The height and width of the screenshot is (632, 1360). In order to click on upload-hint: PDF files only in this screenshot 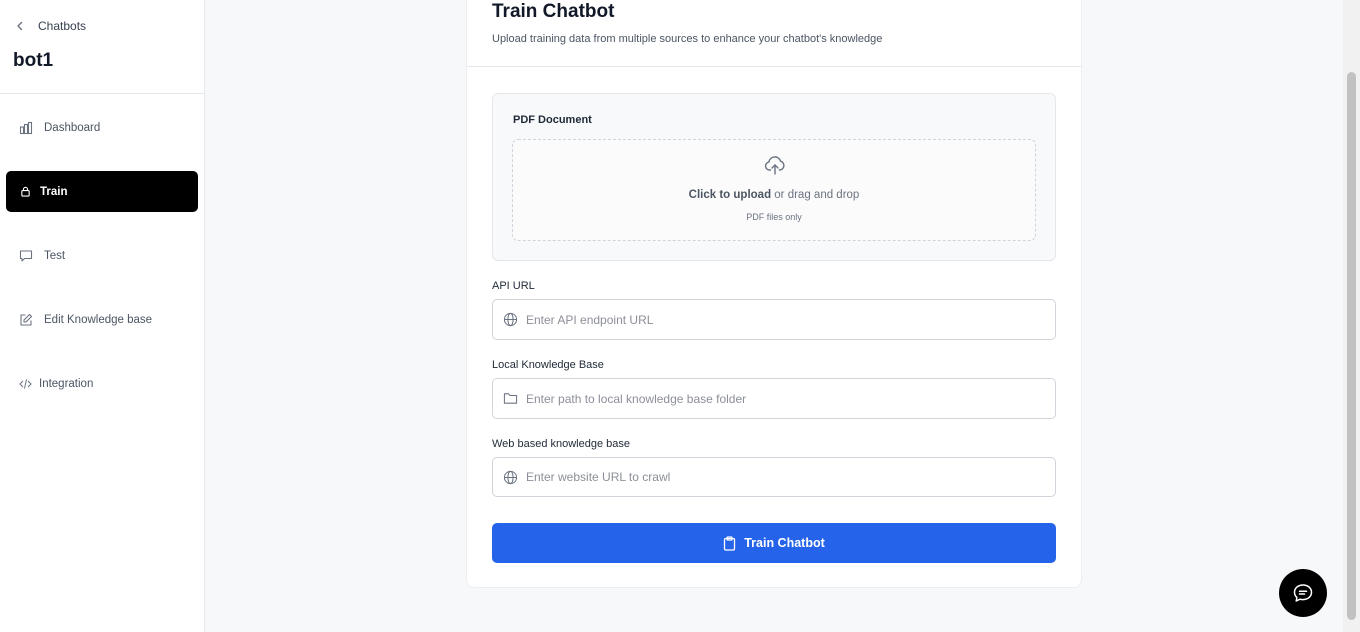, I will do `click(774, 217)`.